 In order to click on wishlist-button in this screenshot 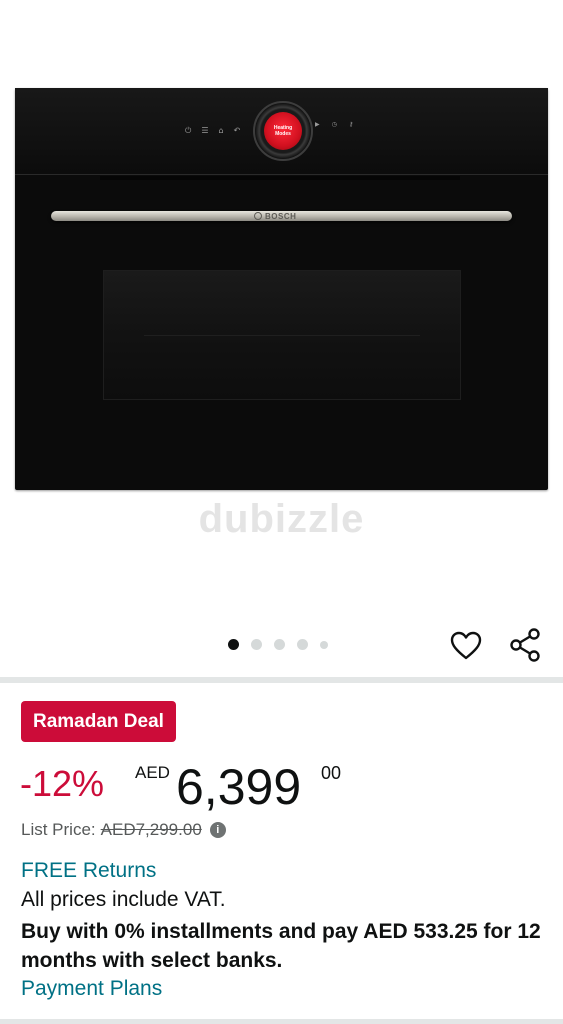, I will do `click(466, 646)`.